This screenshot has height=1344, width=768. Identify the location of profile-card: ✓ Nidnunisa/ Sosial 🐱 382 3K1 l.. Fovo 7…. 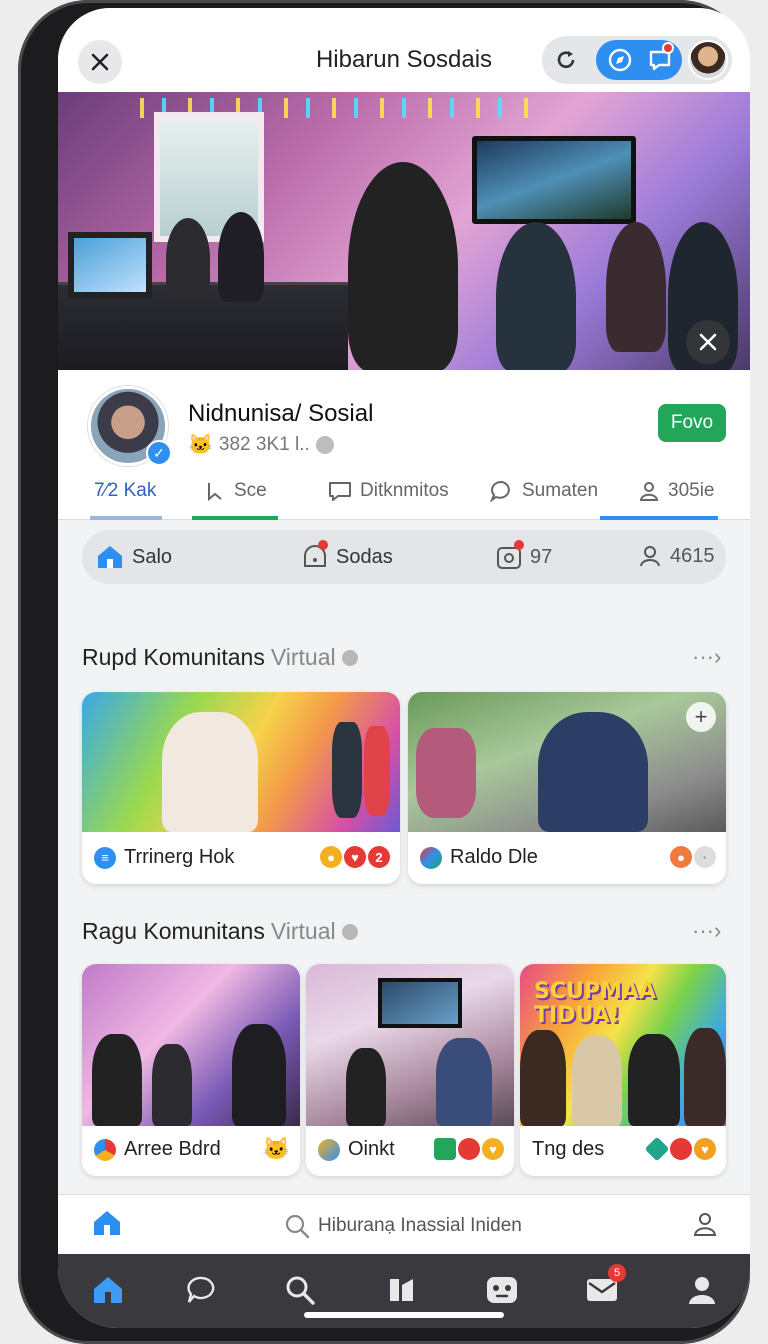
(404, 445).